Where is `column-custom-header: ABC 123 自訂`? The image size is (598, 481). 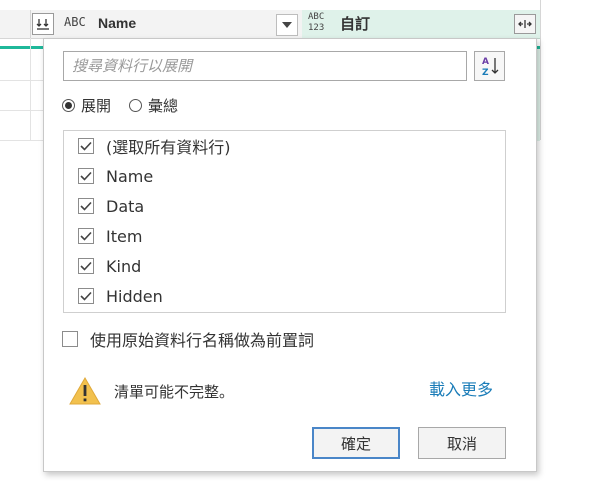
column-custom-header: ABC 123 自訂 is located at coordinates (421, 24).